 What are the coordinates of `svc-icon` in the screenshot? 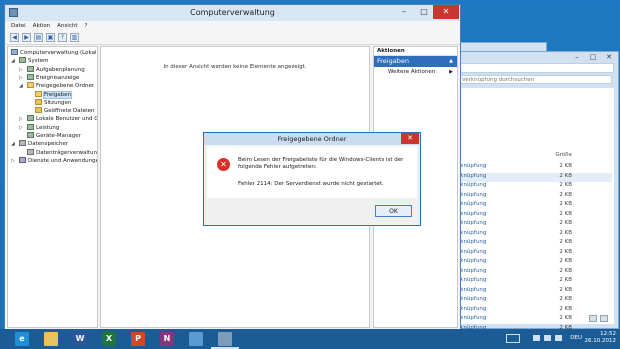 It's located at (22, 159).